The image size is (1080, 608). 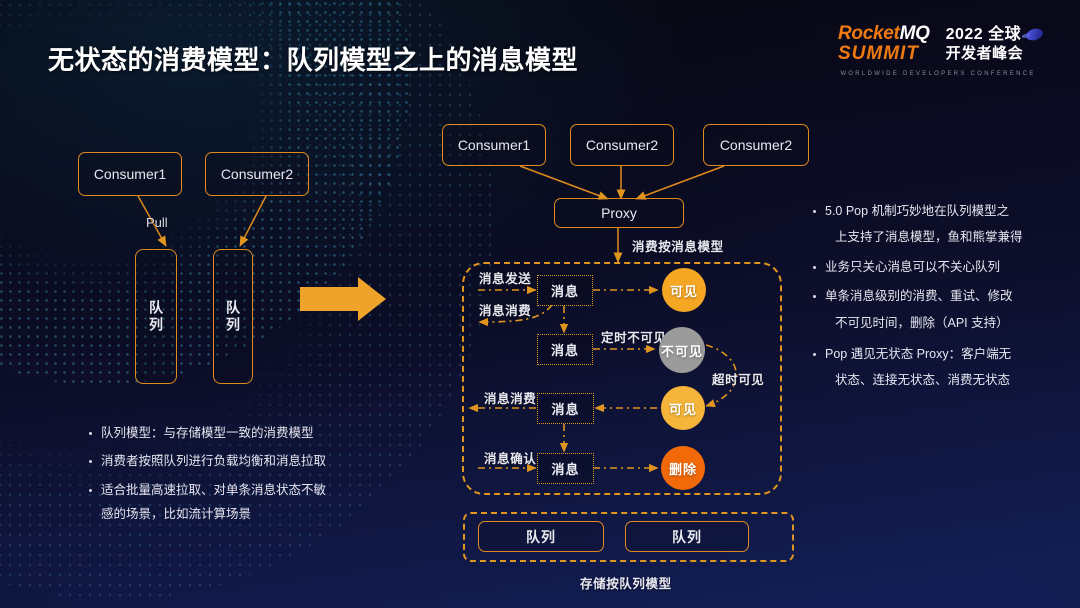 I want to click on logo-brand: RocketMQ SUMMIT, so click(x=884, y=43).